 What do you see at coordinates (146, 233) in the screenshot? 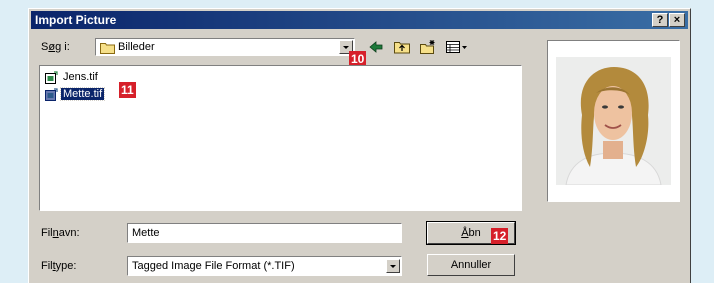
I see `filename-value: Mette` at bounding box center [146, 233].